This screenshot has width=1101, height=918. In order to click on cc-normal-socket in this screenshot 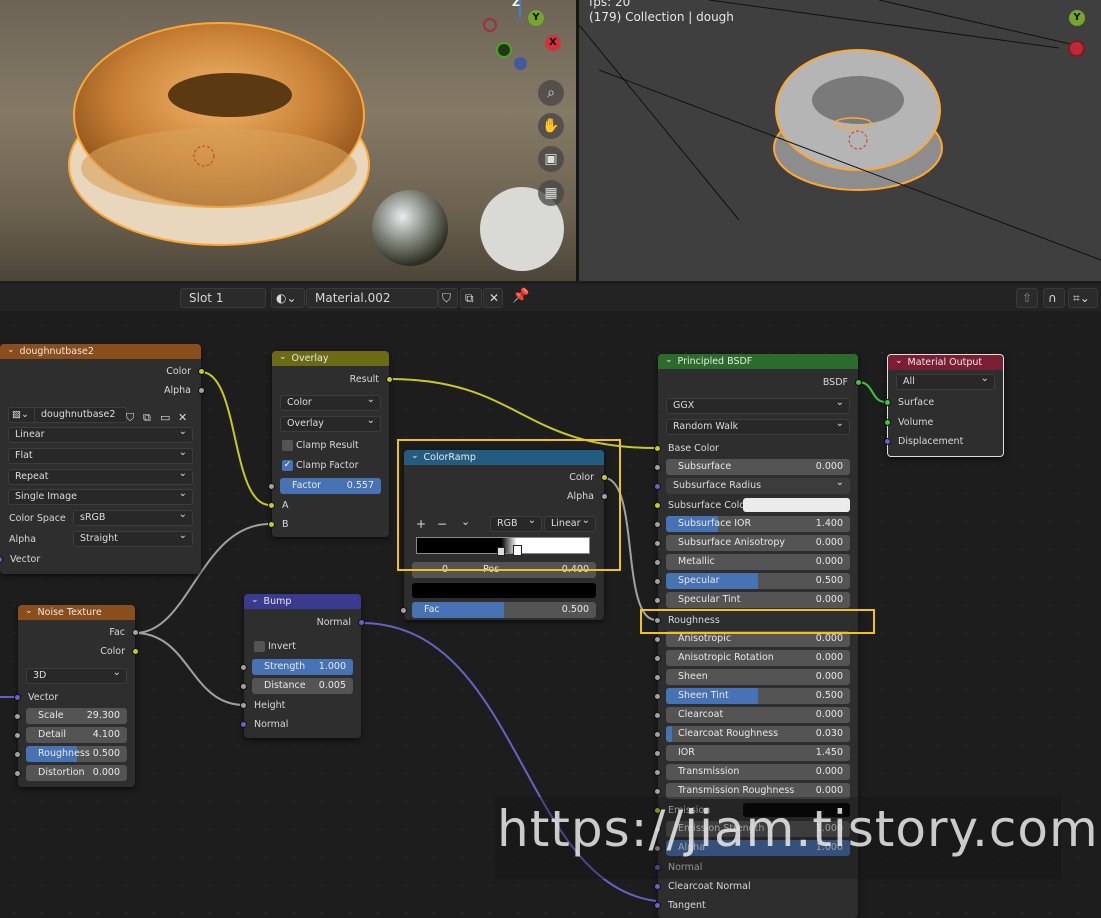, I will do `click(657, 886)`.